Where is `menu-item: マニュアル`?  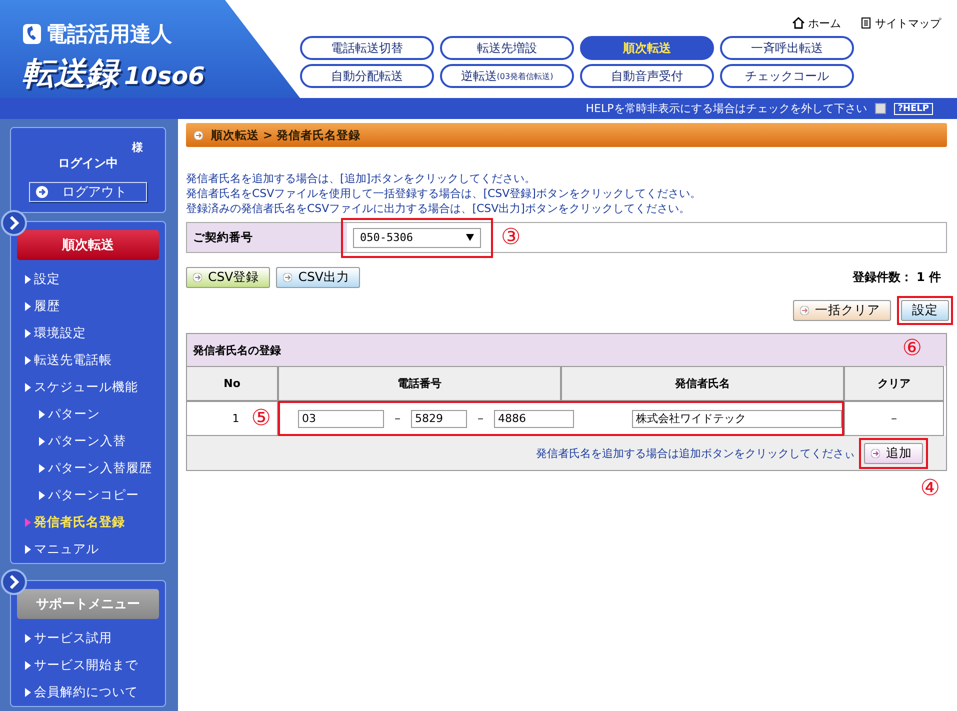
menu-item: マニュアル is located at coordinates (88, 549).